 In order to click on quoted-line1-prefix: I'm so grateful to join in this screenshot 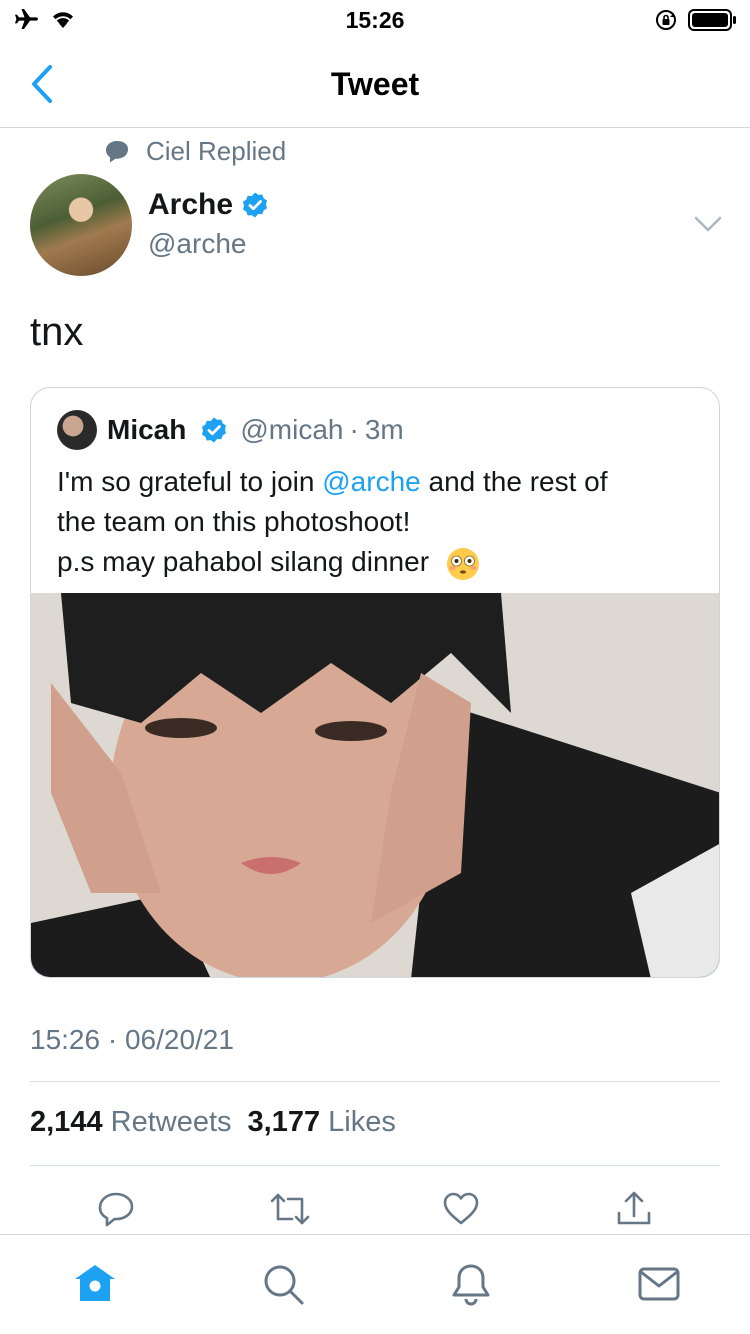, I will do `click(190, 481)`.